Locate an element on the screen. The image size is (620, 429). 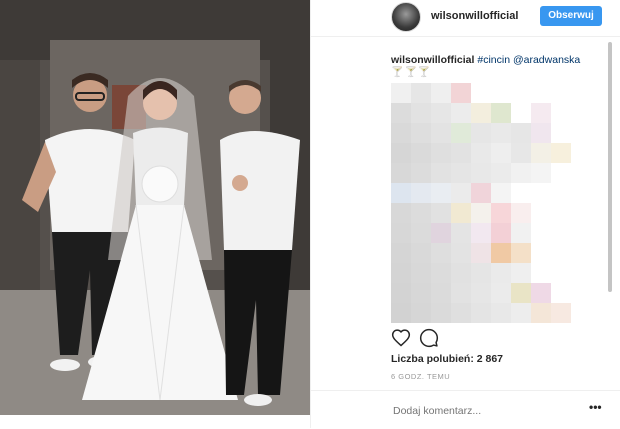
post-timestamp: 6 GODZ. TEMU is located at coordinates (420, 376).